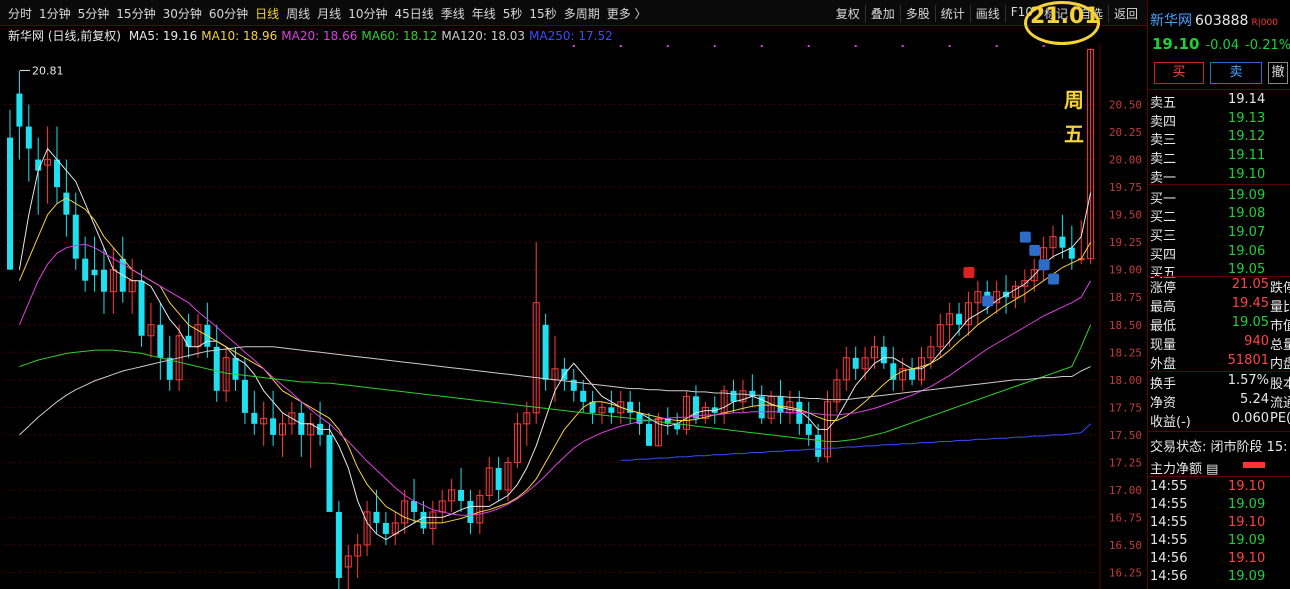  Describe the element at coordinates (582, 13) in the screenshot. I see `period-tab: 多周期` at that location.